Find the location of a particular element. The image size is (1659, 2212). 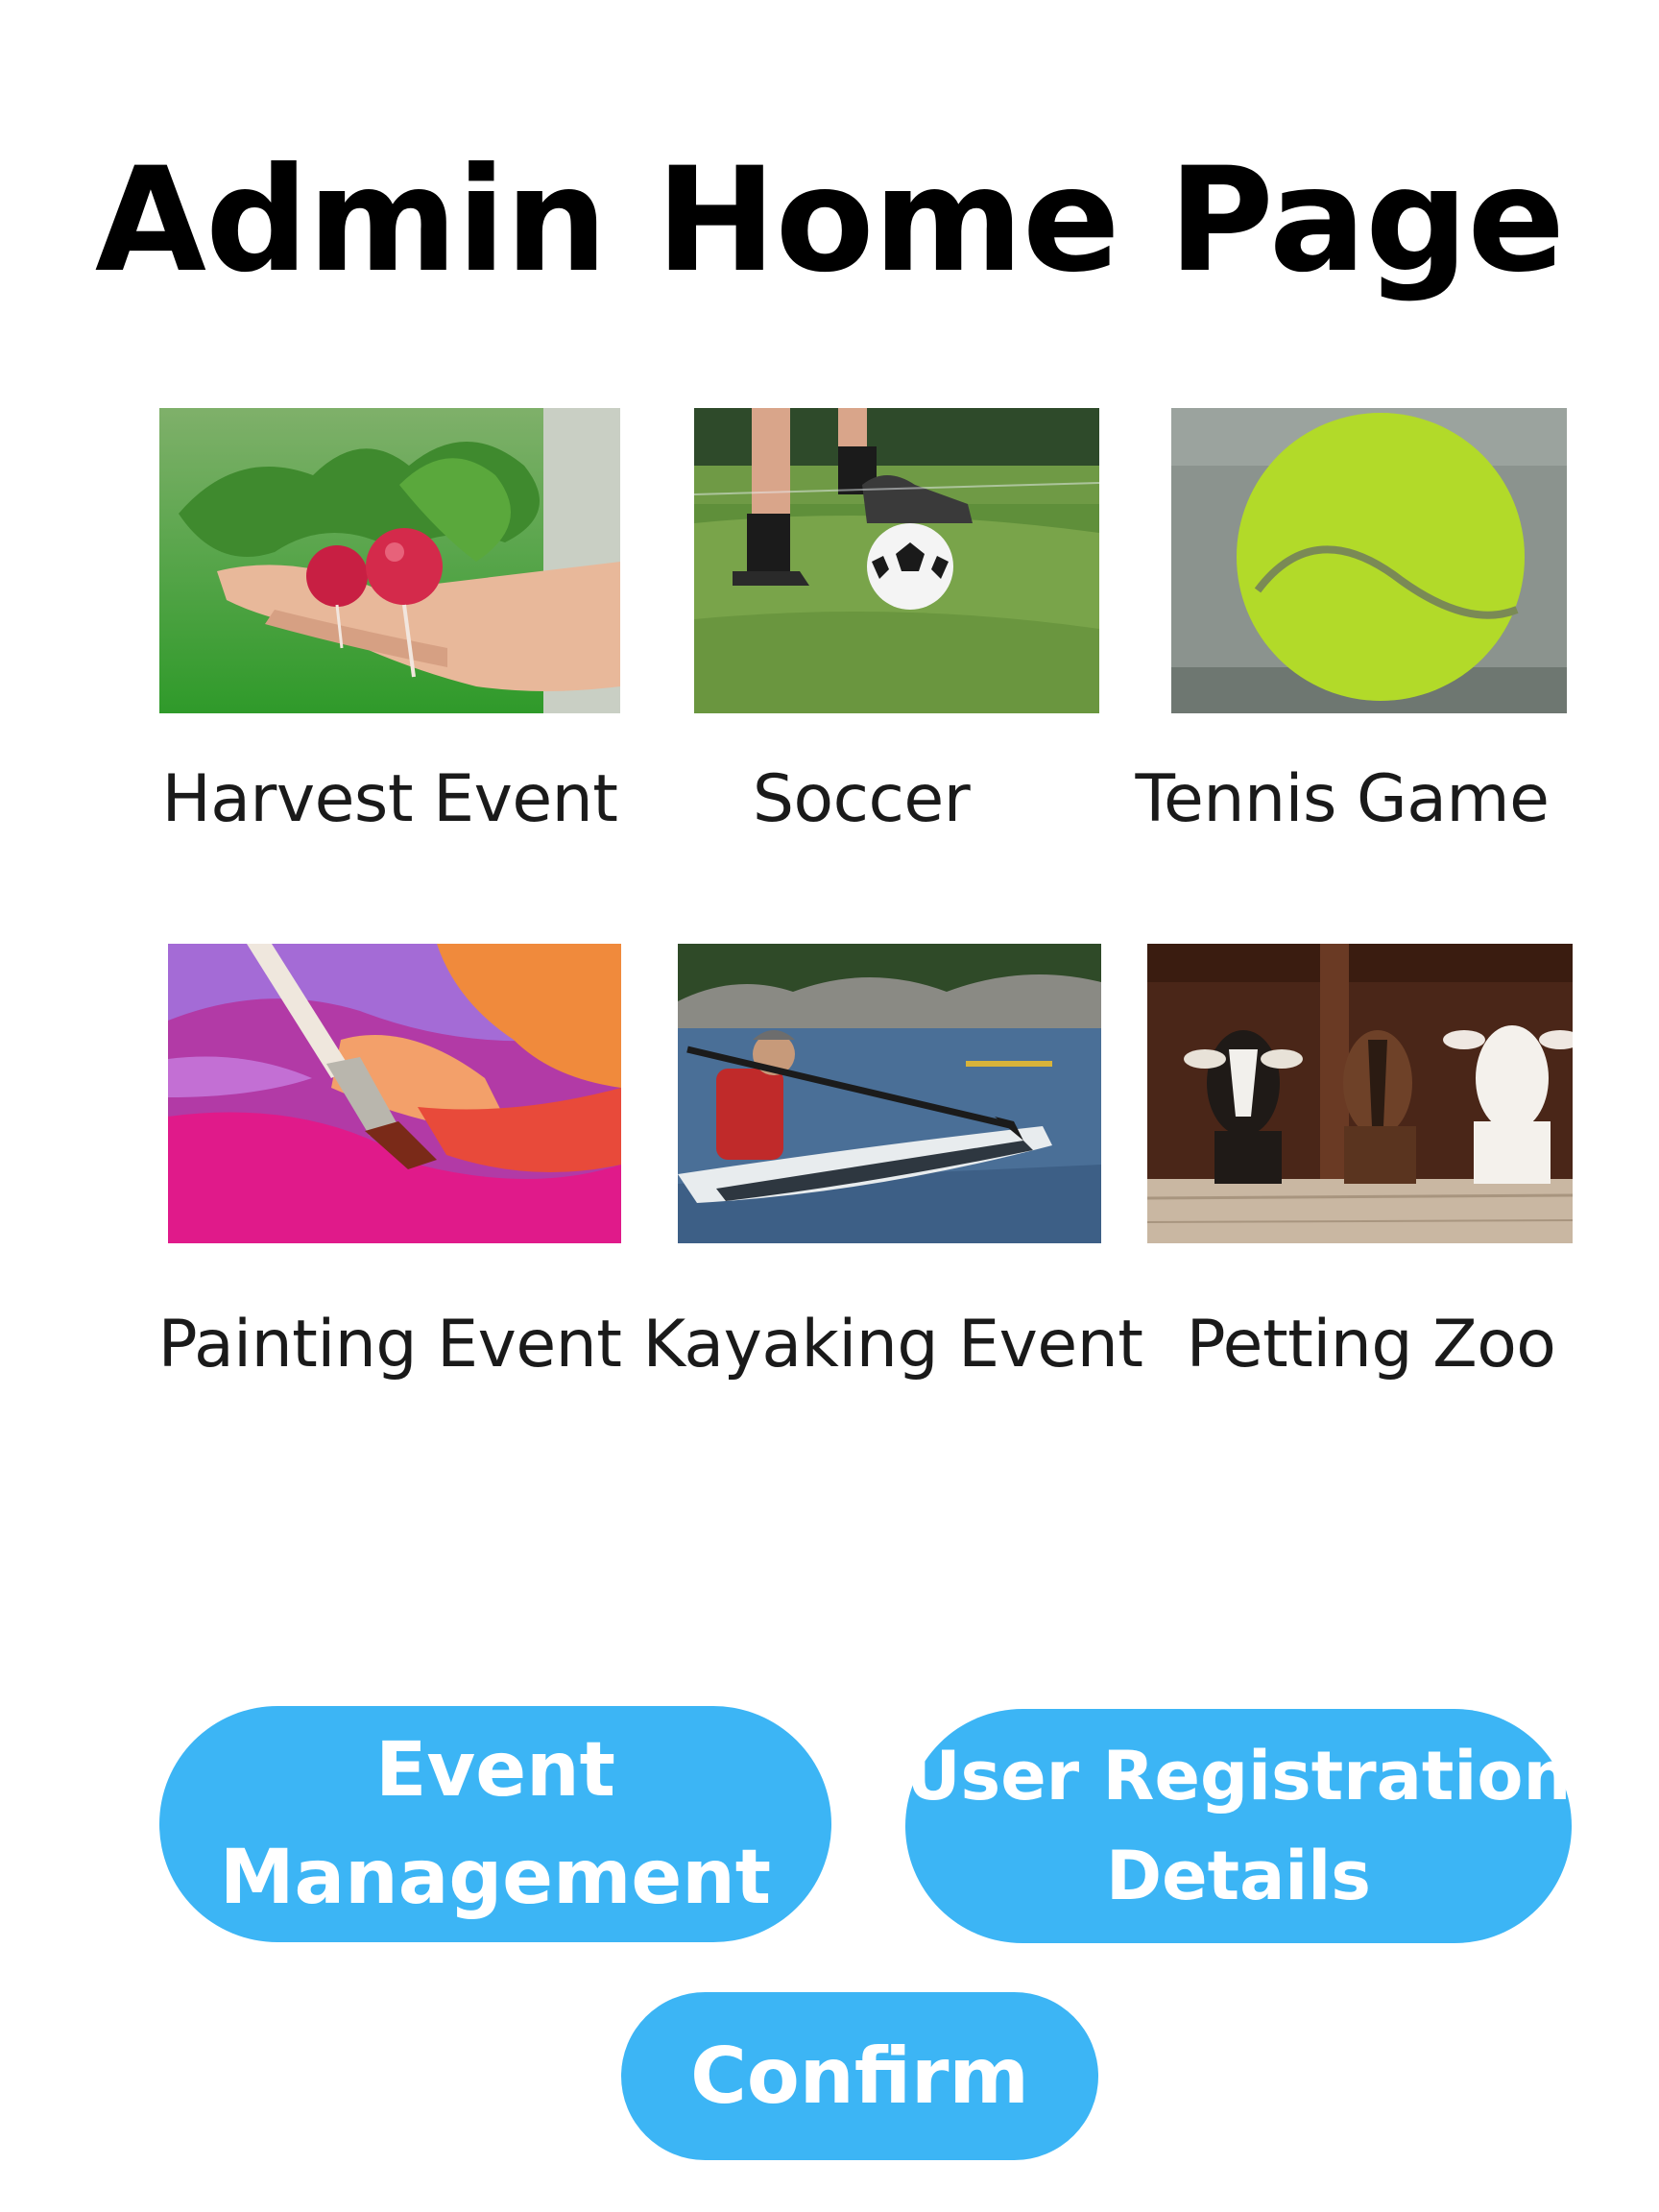

event-management-label-line2: Management is located at coordinates (495, 1878).